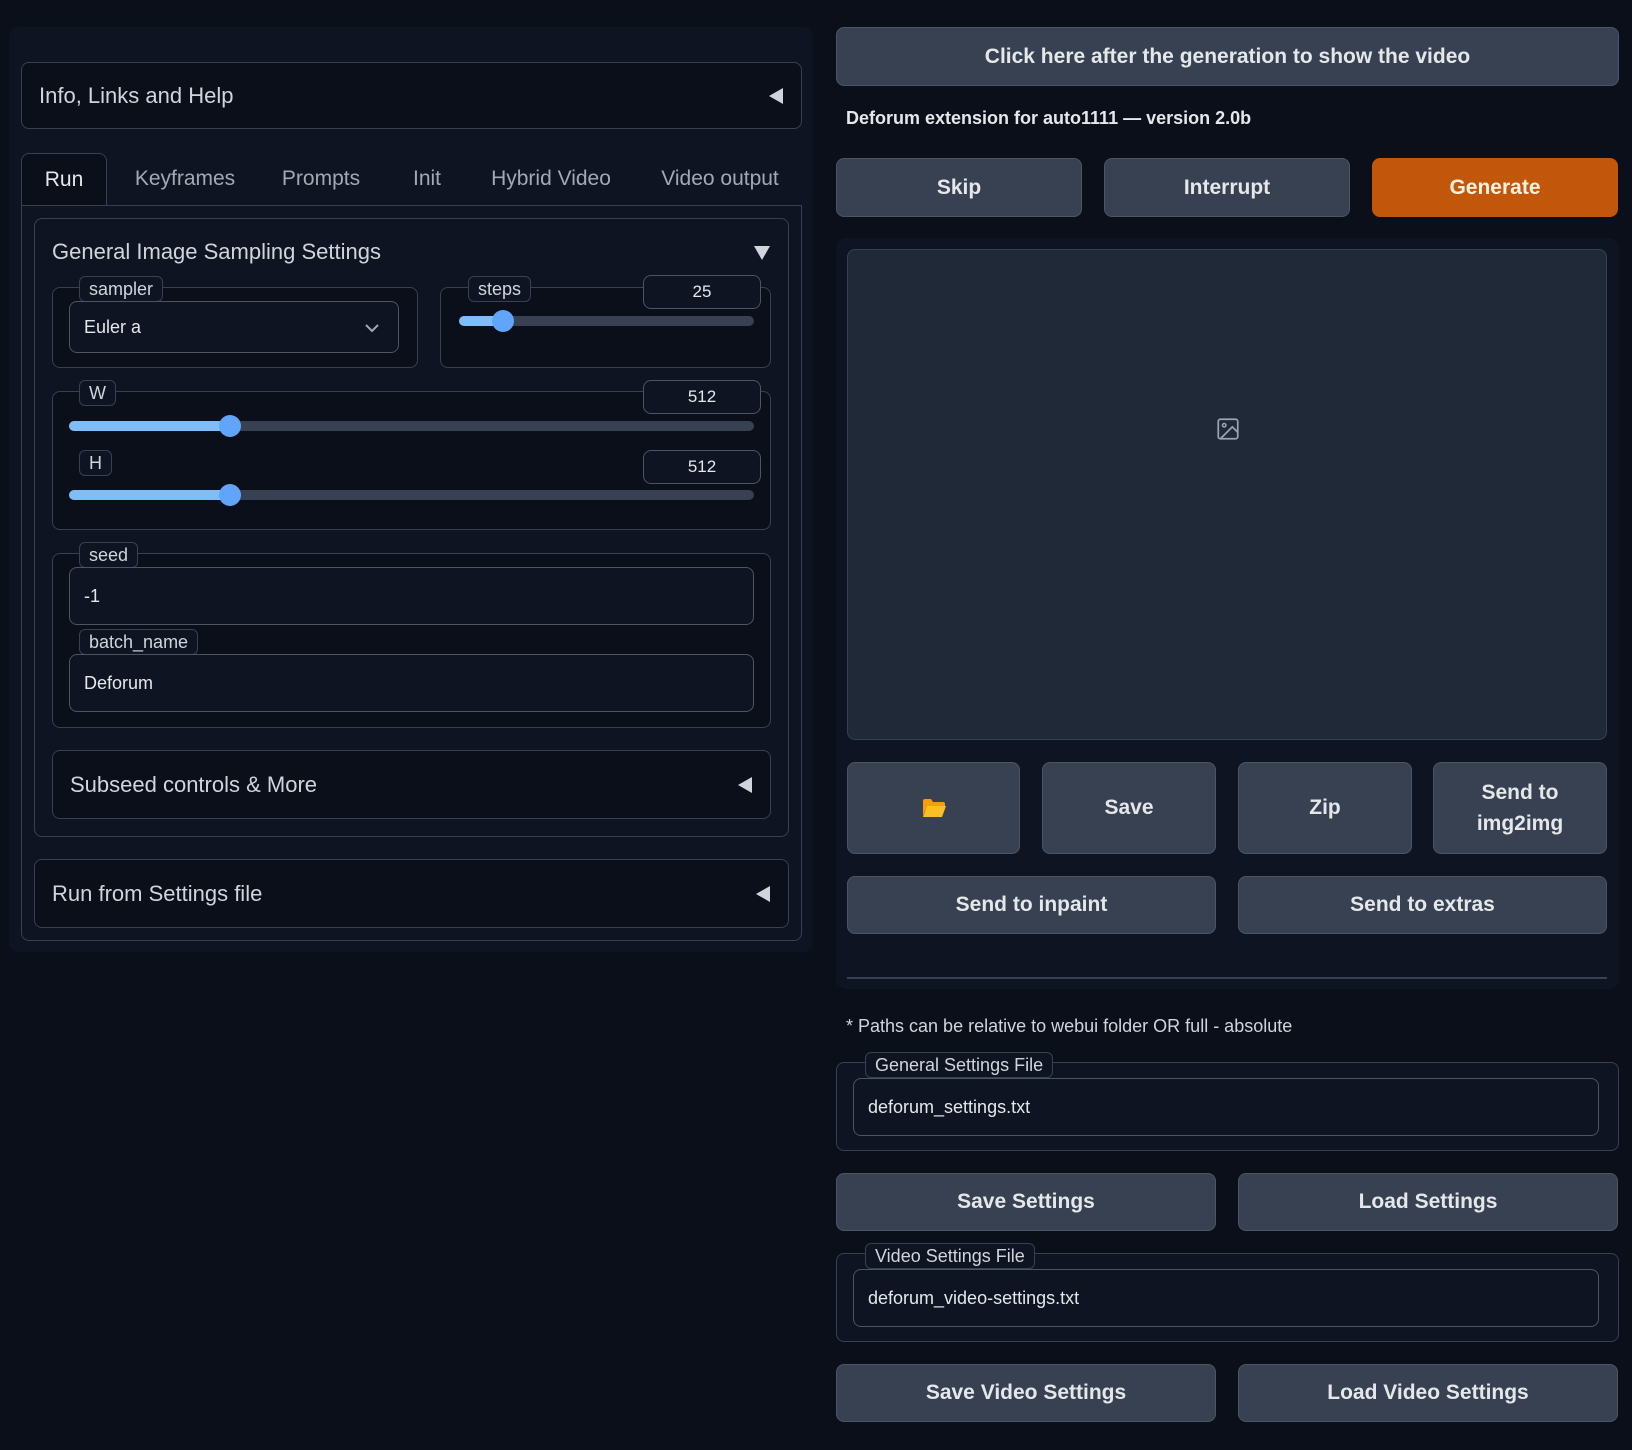  What do you see at coordinates (1226, 1107) in the screenshot?
I see `general-settings-file-input: deforum_settings.txt` at bounding box center [1226, 1107].